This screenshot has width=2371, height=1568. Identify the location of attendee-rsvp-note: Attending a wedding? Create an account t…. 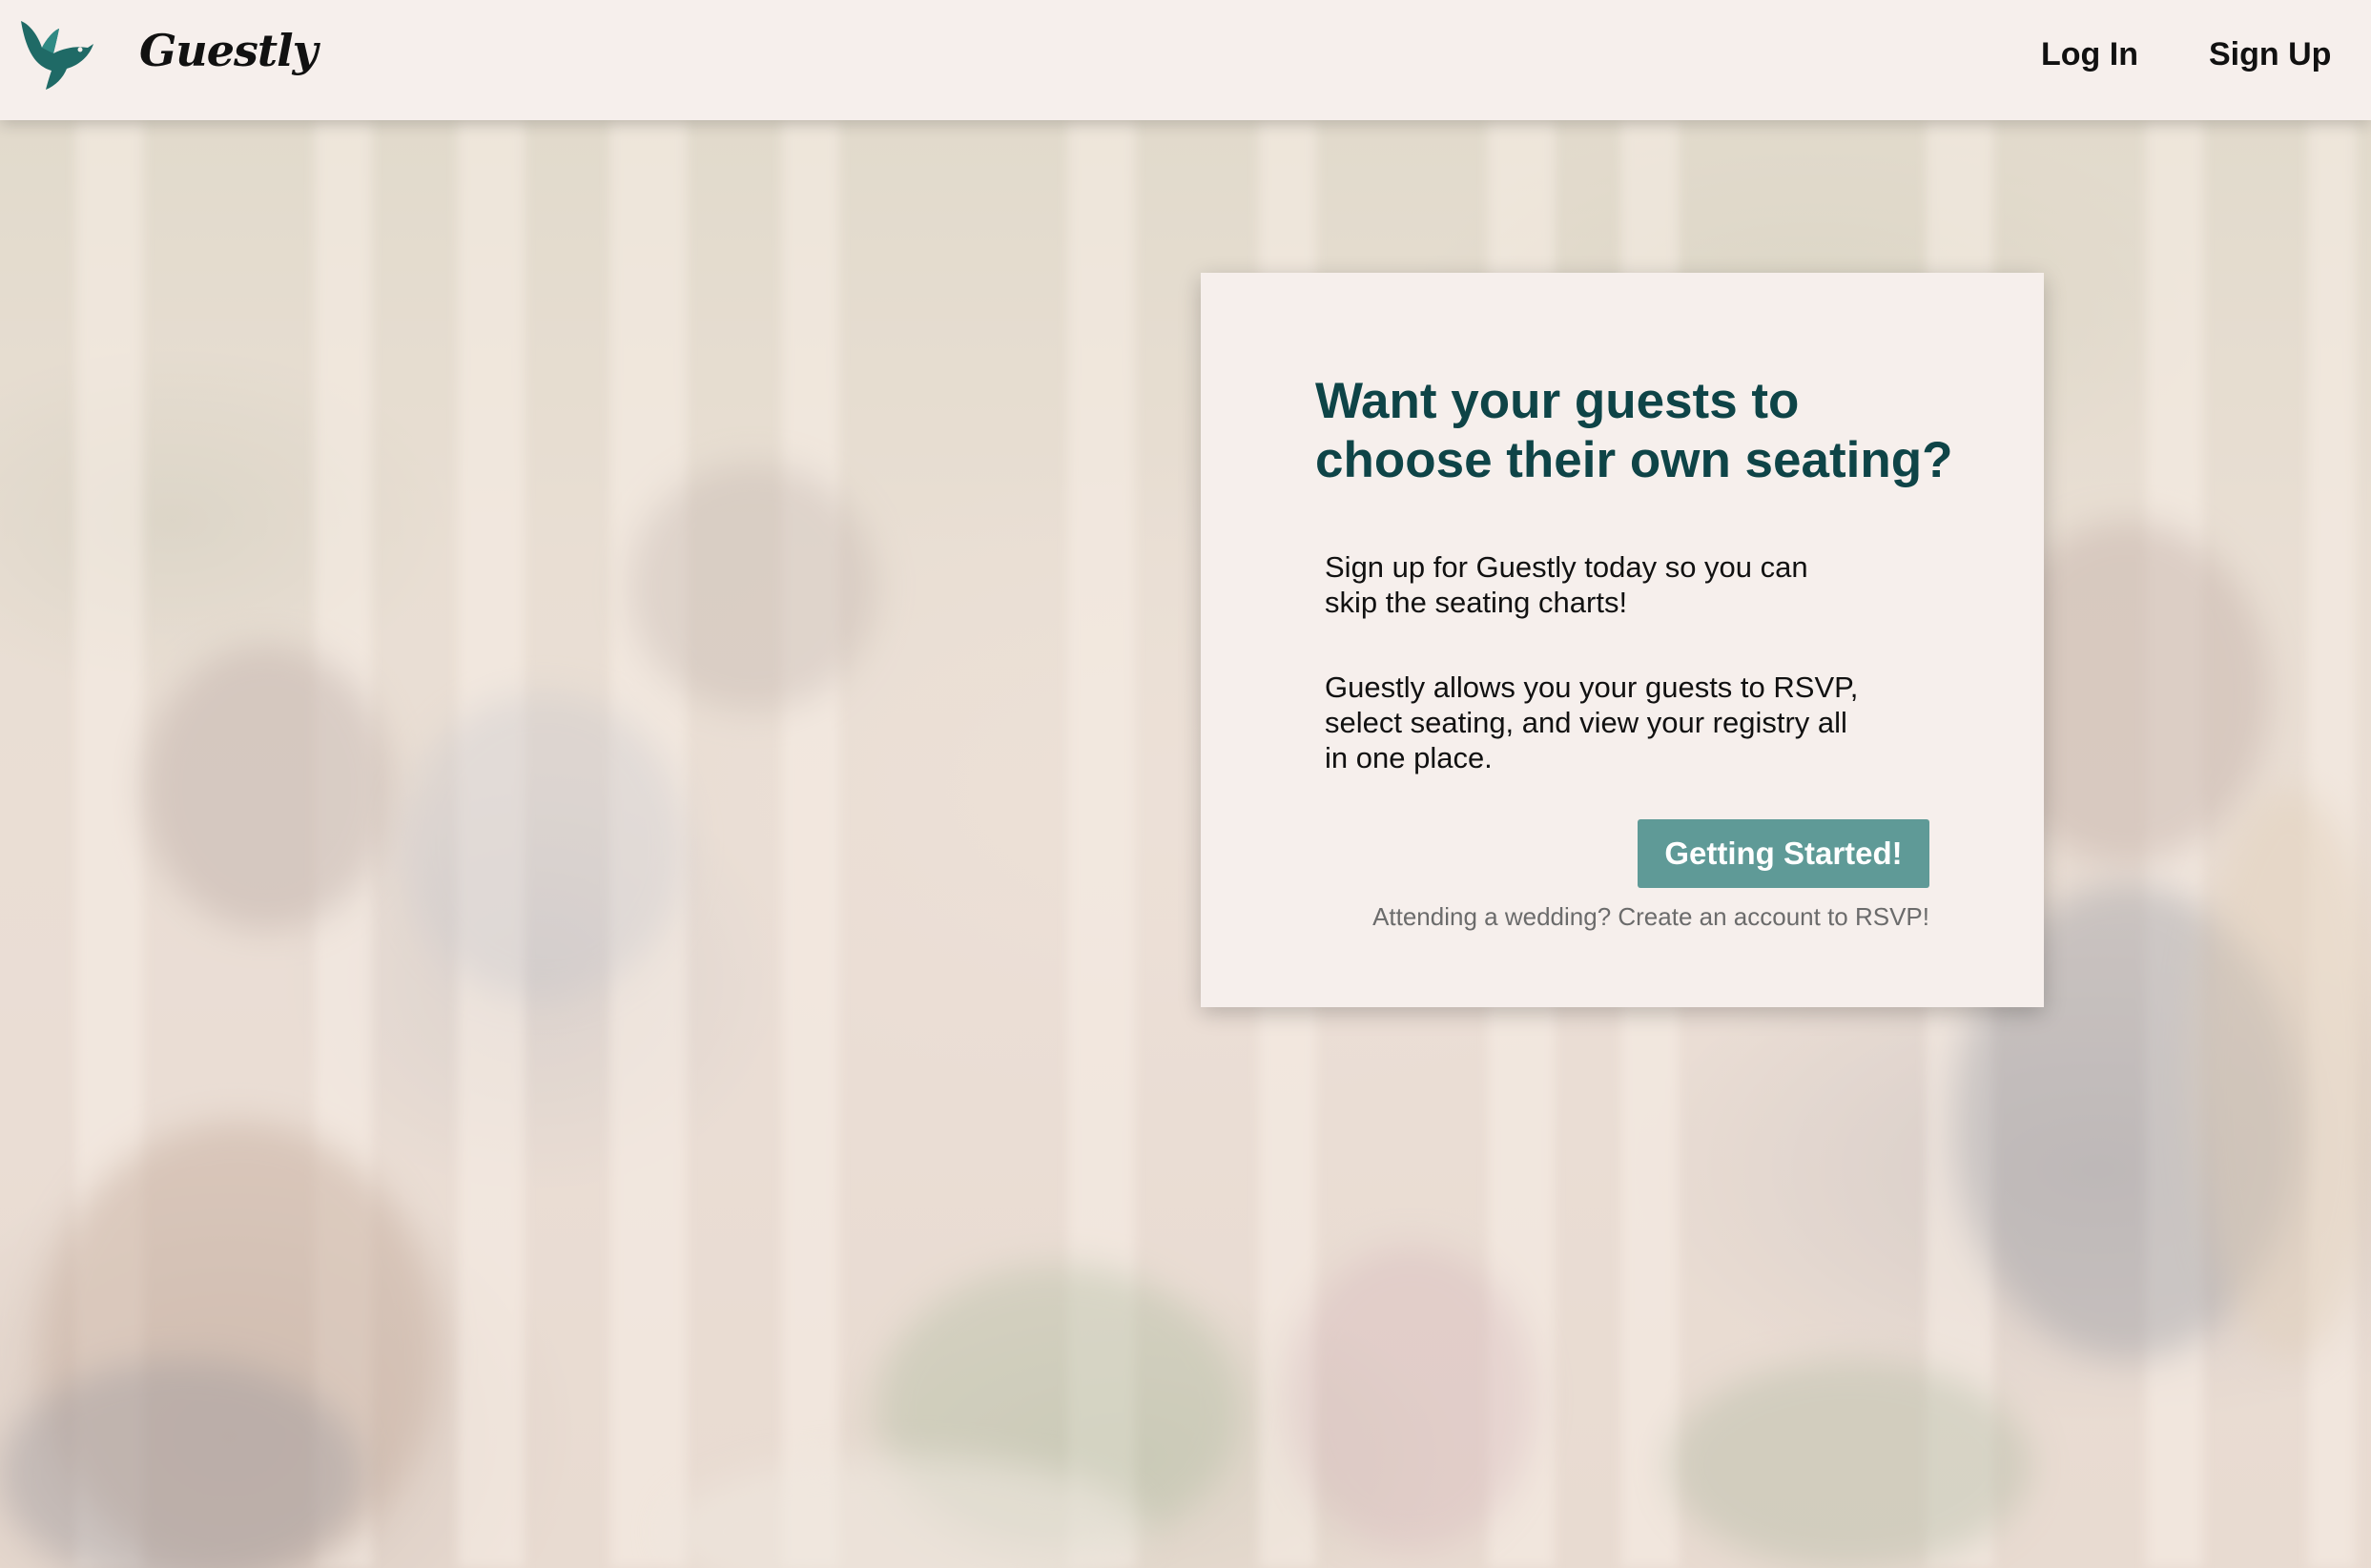
(1650, 916).